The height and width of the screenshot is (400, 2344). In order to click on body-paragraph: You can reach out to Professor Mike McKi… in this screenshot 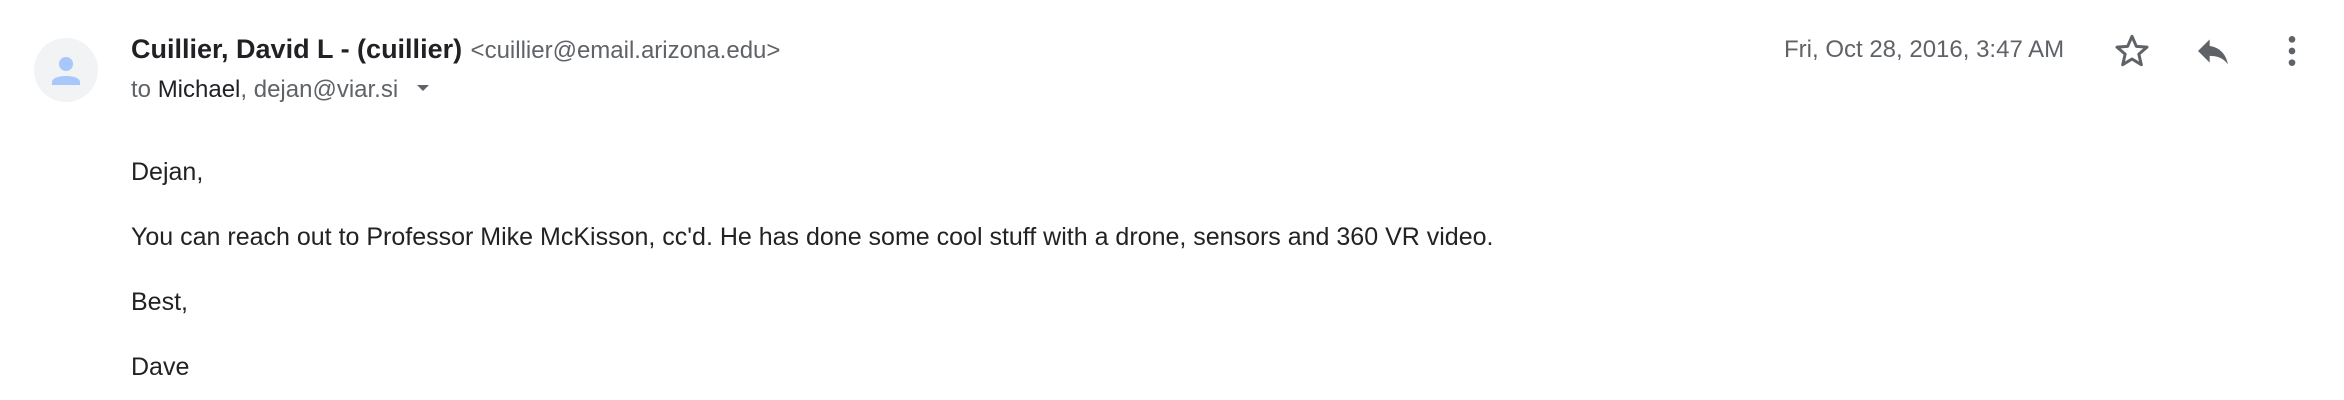, I will do `click(812, 237)`.